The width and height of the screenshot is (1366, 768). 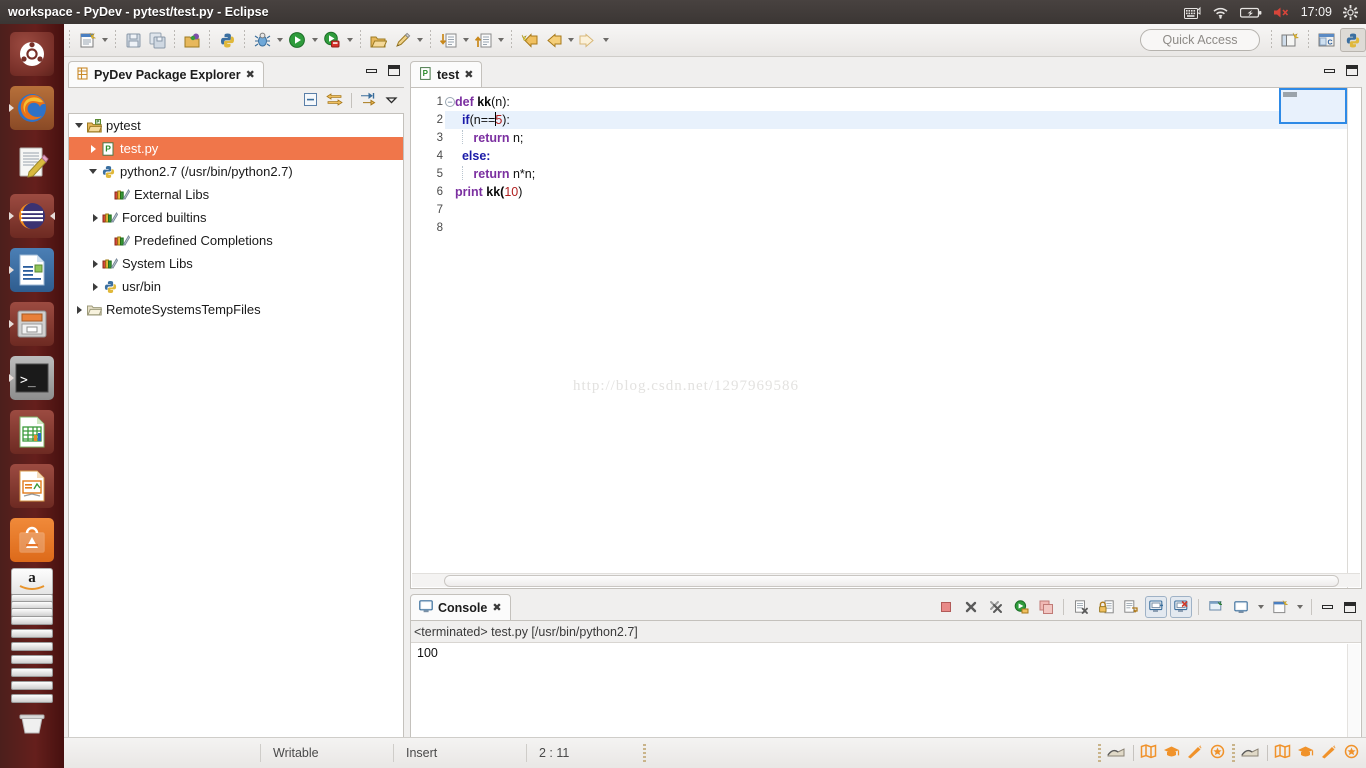 I want to click on next-annotation-dropdown-arrow-icon, so click(x=465, y=40).